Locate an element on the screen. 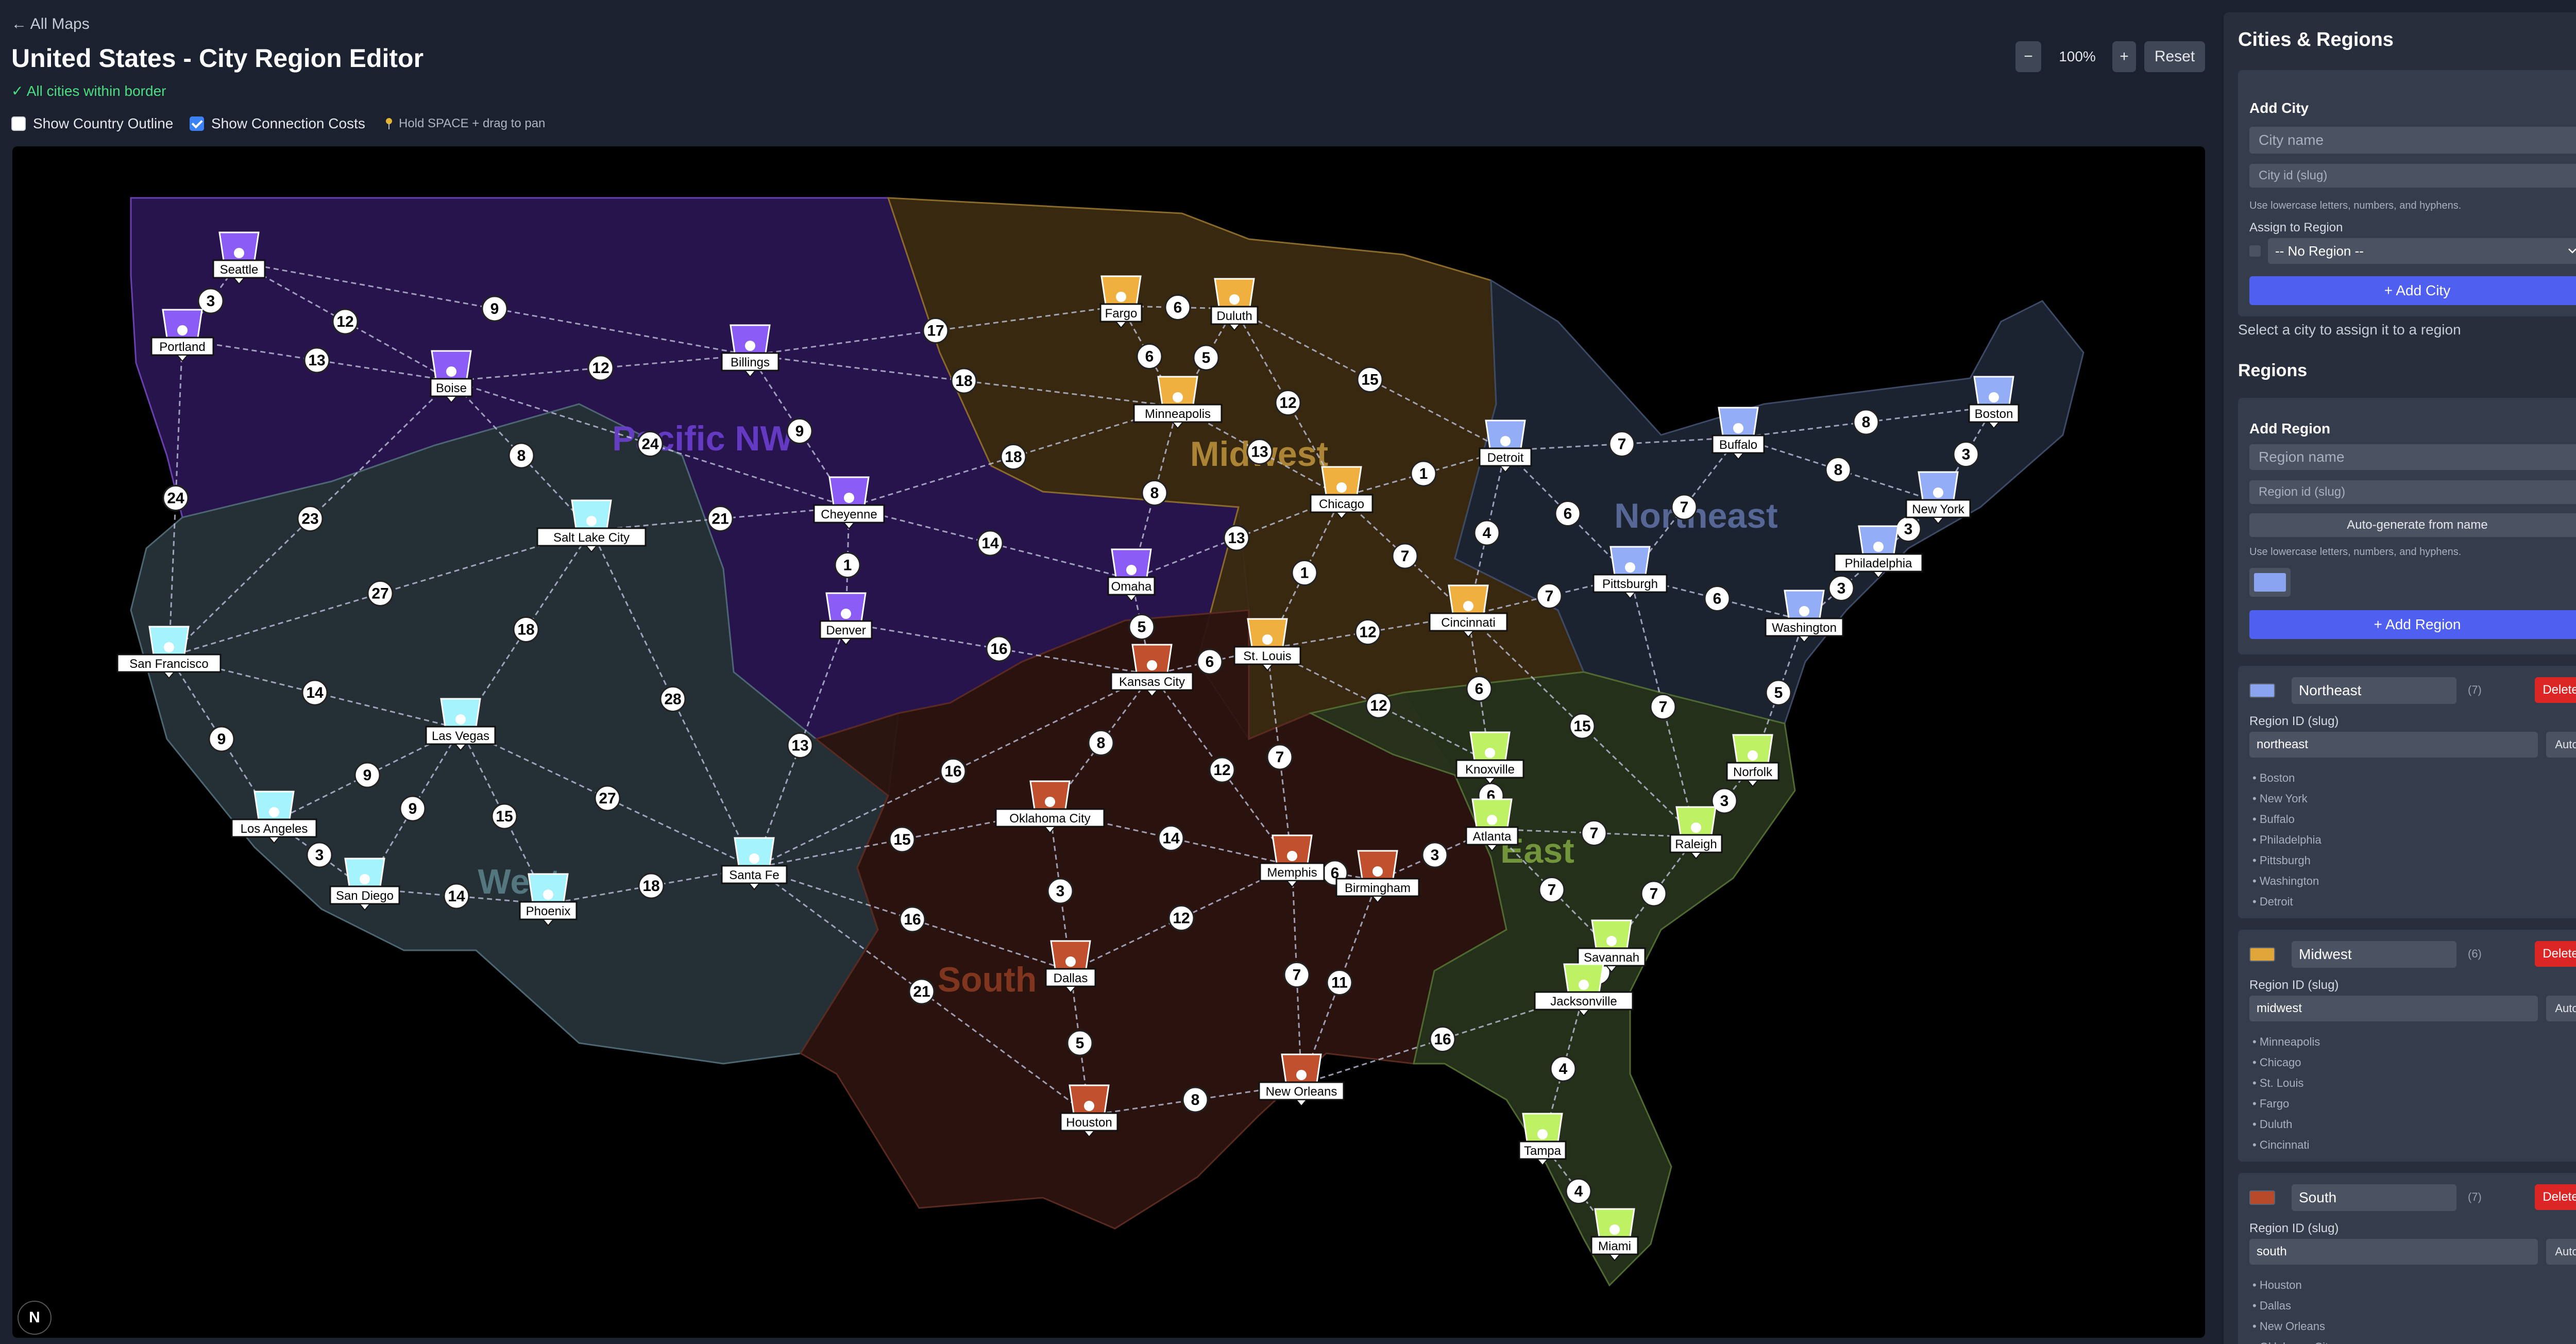 This screenshot has height=1344, width=2576. city-marker: Tampa is located at coordinates (1542, 1139).